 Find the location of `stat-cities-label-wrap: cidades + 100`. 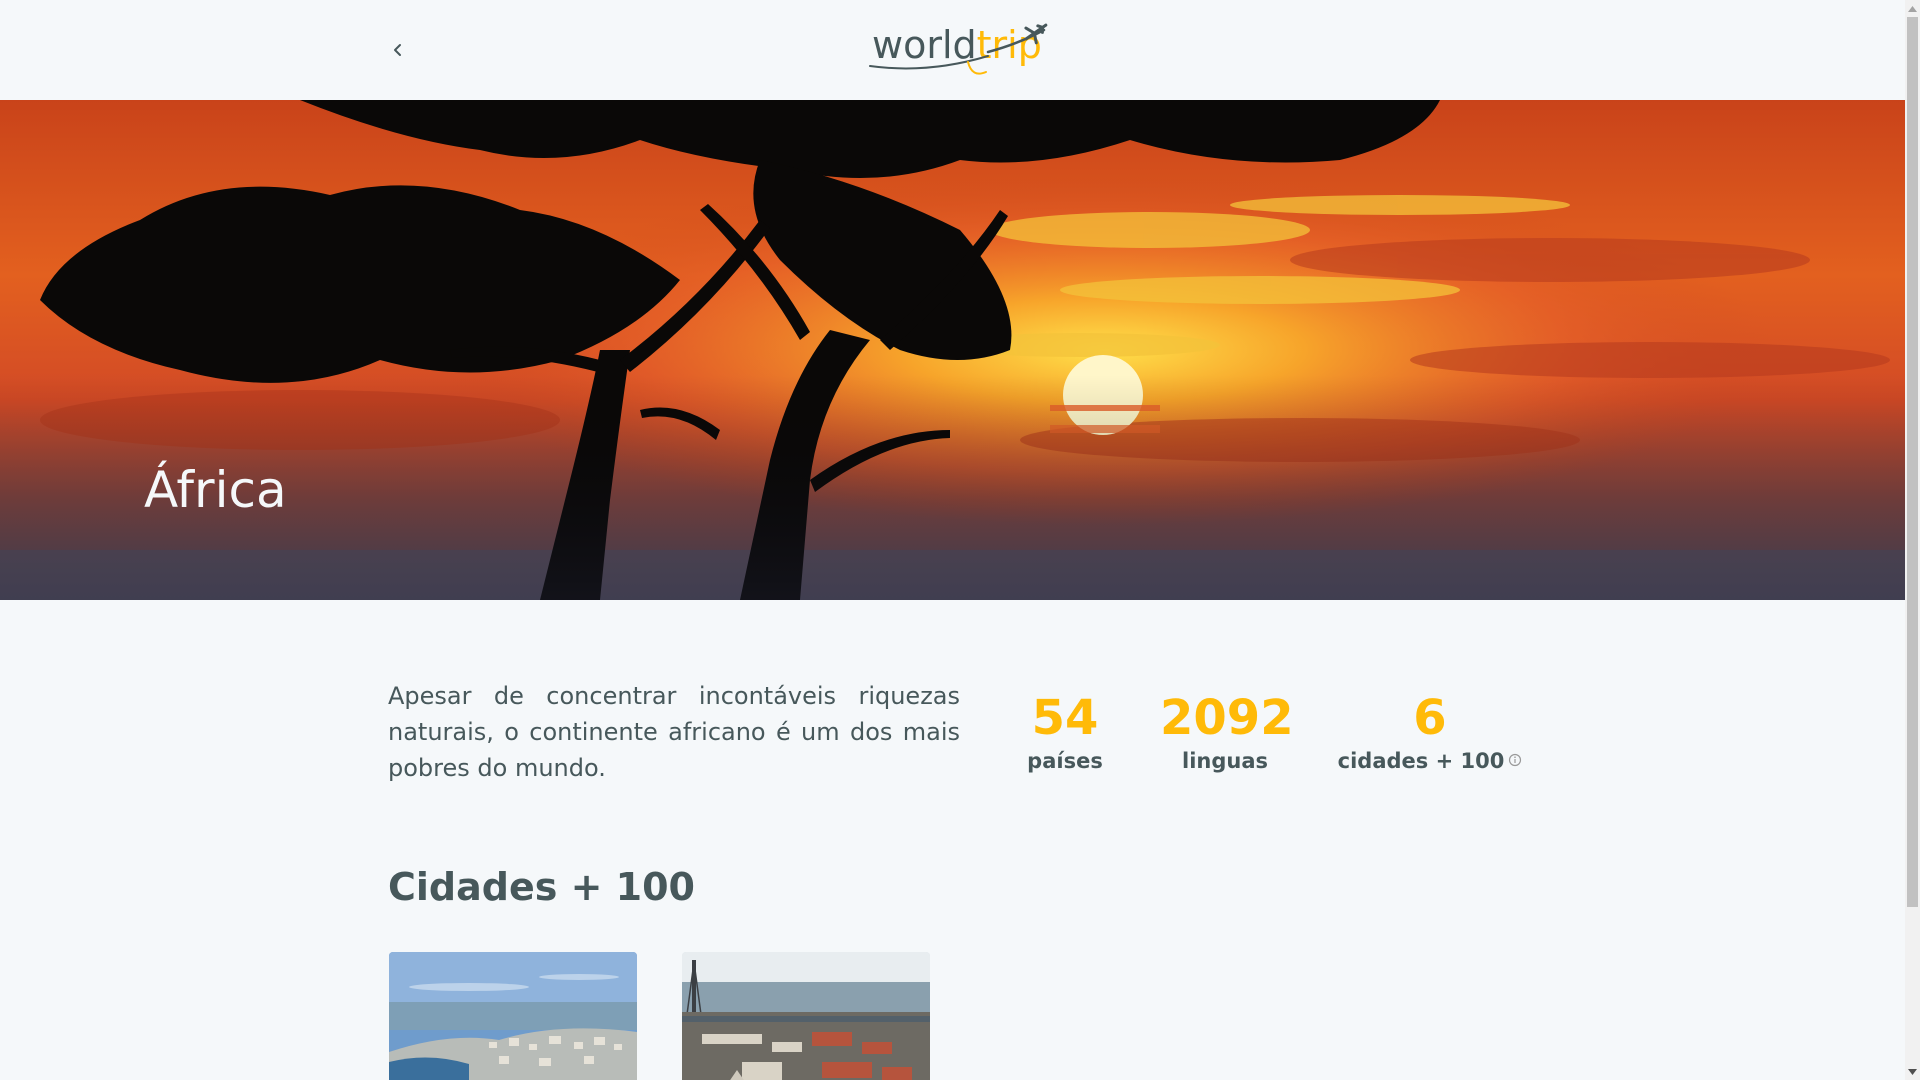

stat-cities-label-wrap: cidades + 100 is located at coordinates (1430, 761).